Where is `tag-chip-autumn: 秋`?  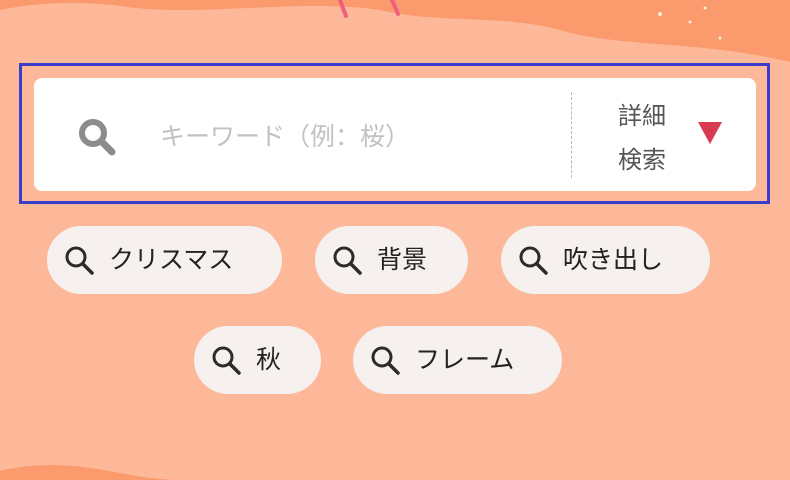 tag-chip-autumn: 秋 is located at coordinates (257, 360).